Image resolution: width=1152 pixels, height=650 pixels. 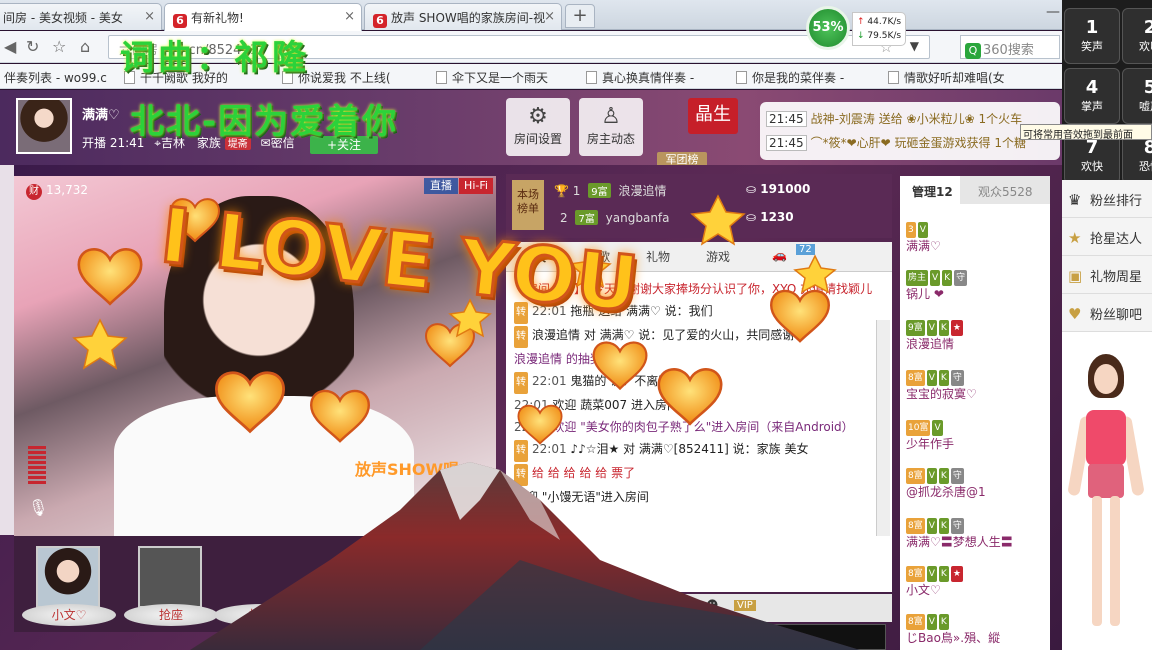 What do you see at coordinates (10, 46) in the screenshot?
I see `back-icon: ◀` at bounding box center [10, 46].